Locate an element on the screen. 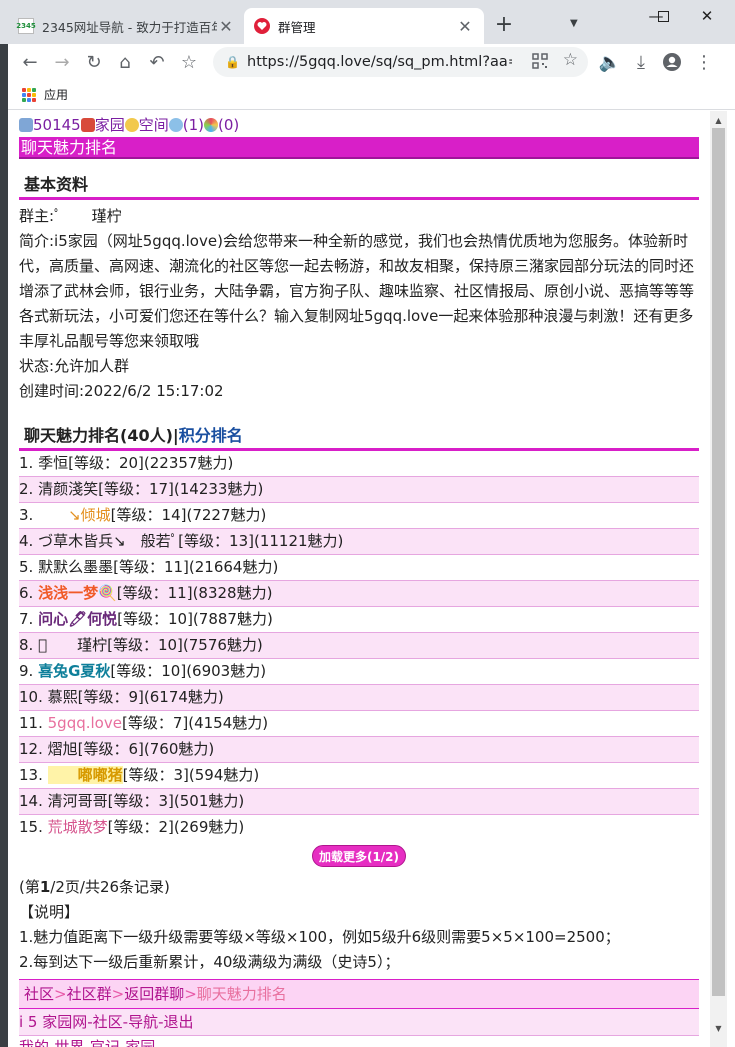  member-name: 清河哥哥 is located at coordinates (78, 801).